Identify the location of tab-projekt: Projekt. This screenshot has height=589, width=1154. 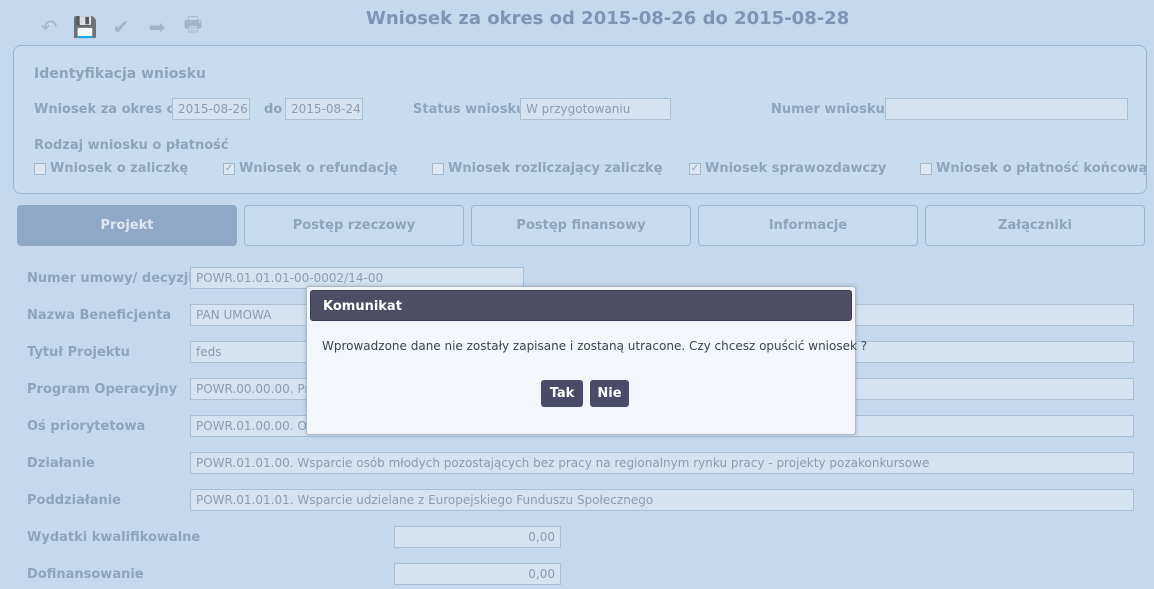
(127, 225).